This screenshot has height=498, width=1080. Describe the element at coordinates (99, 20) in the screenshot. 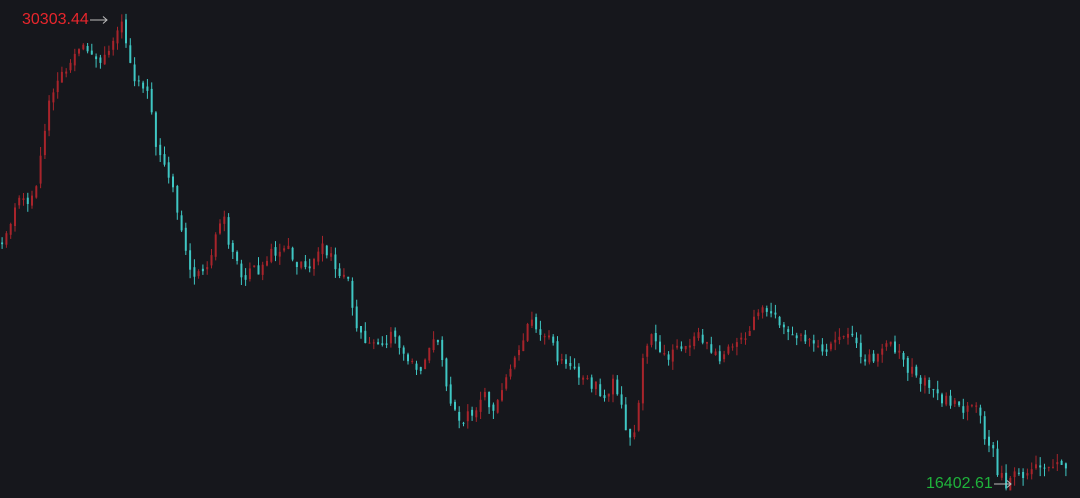

I see `max-arrow-icon` at that location.